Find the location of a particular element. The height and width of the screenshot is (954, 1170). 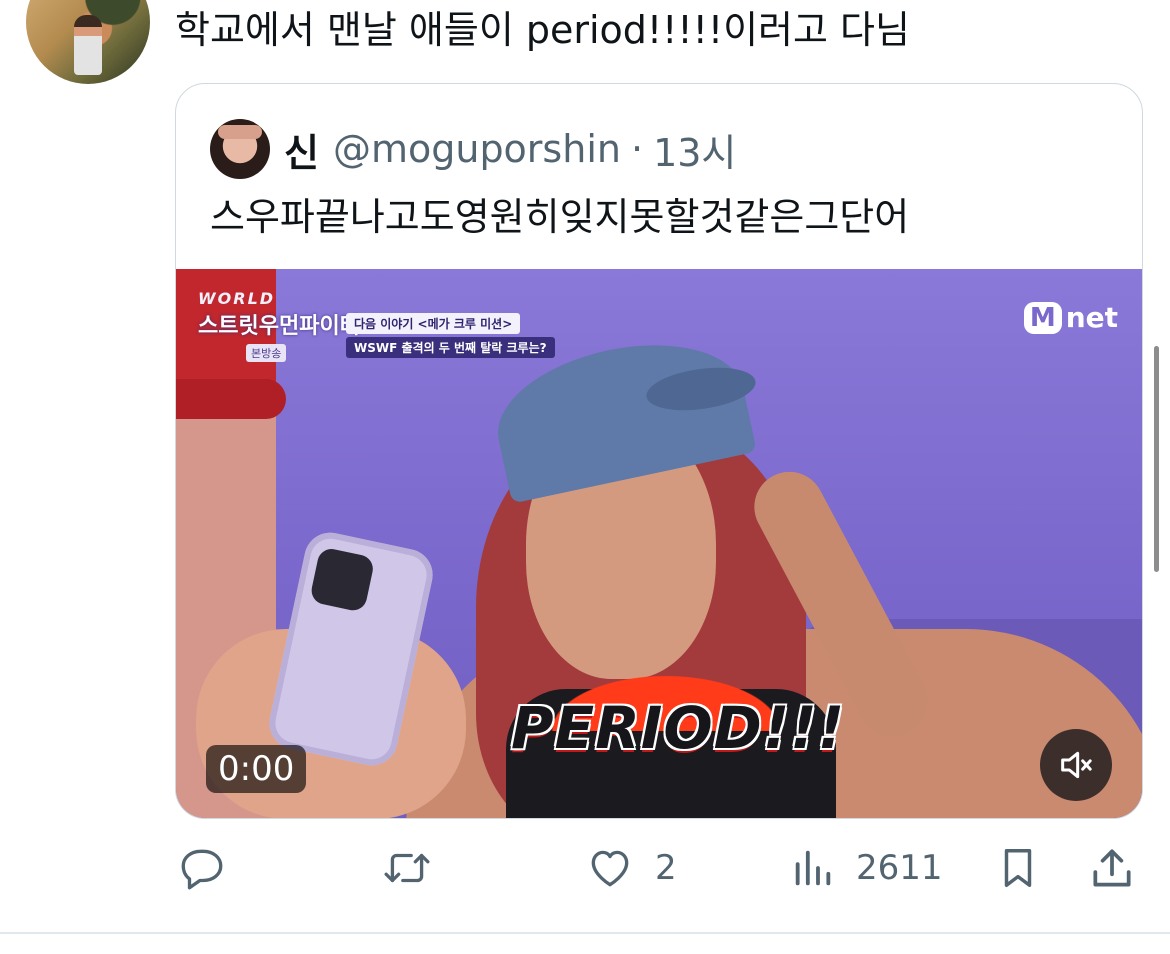

quoted-tweet-header: 신 @moguporshin · 13시 is located at coordinates (473, 149).